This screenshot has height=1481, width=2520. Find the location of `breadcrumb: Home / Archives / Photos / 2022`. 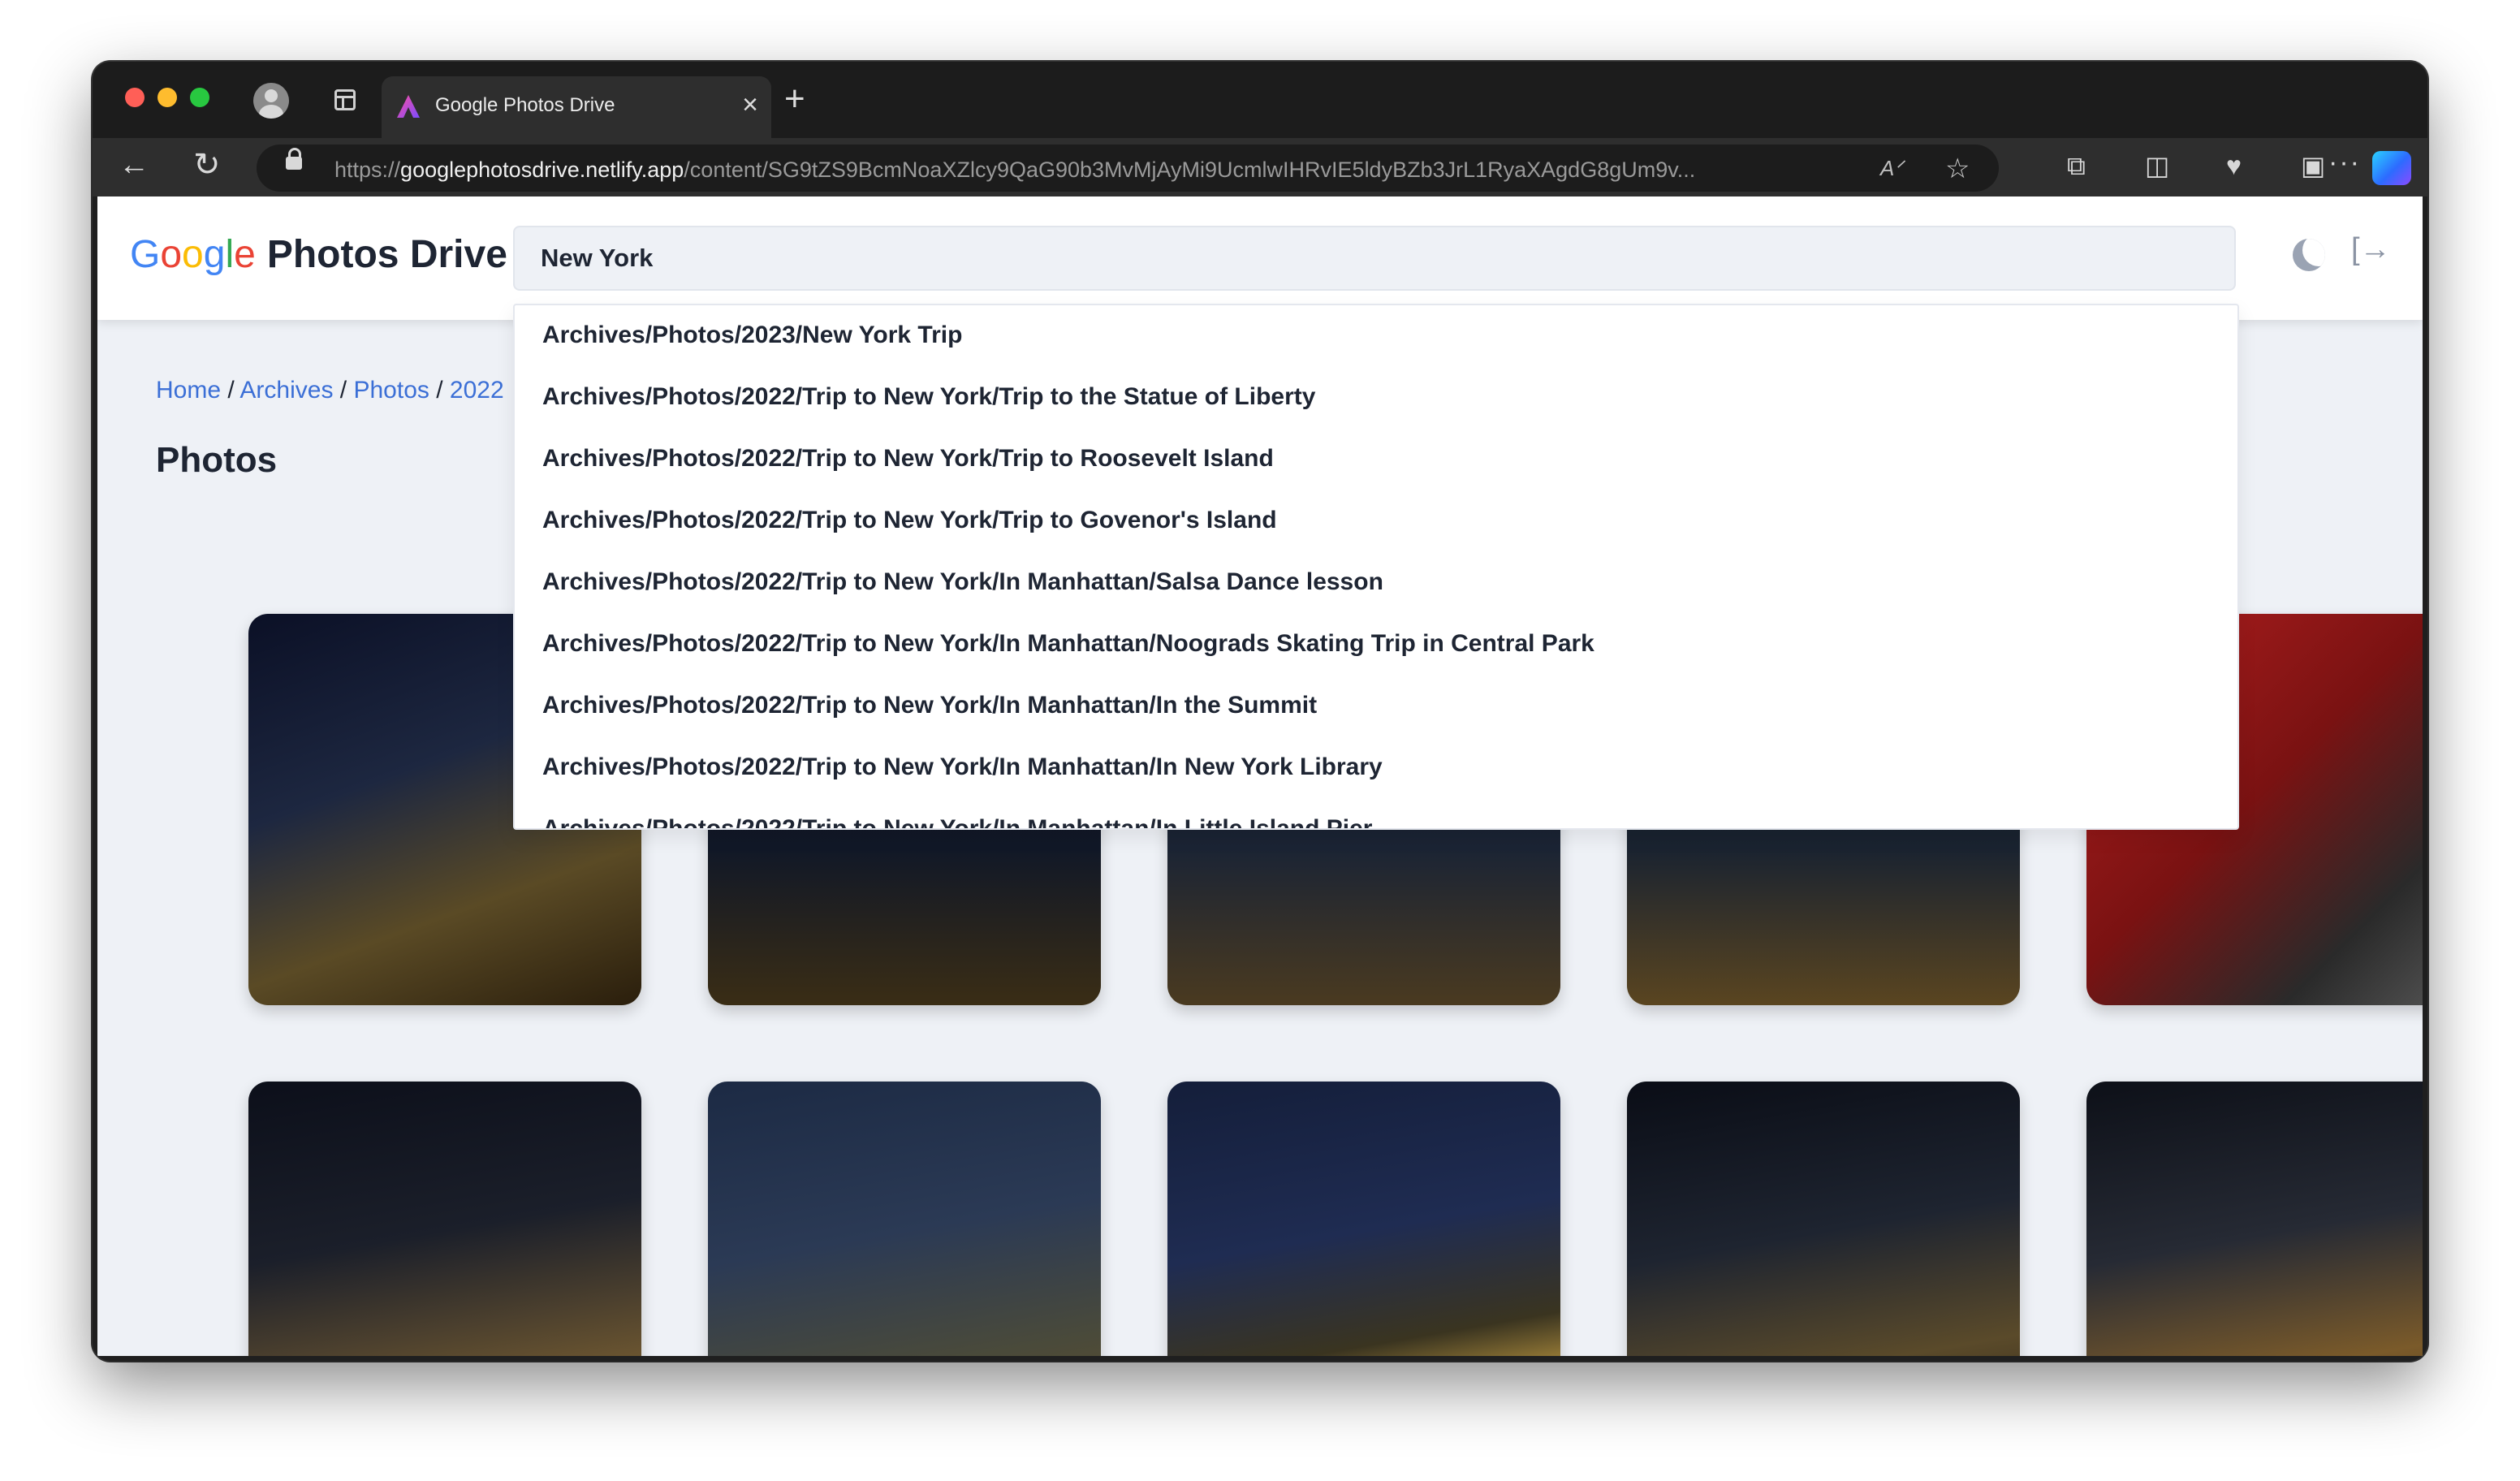

breadcrumb: Home / Archives / Photos / 2022 is located at coordinates (330, 391).